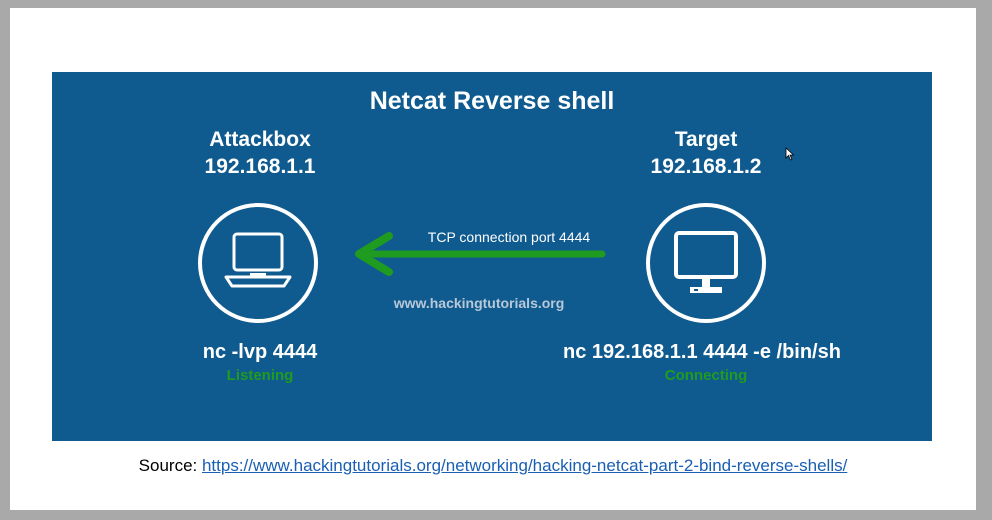 The width and height of the screenshot is (992, 520). What do you see at coordinates (706, 139) in the screenshot?
I see `target-name: Target` at bounding box center [706, 139].